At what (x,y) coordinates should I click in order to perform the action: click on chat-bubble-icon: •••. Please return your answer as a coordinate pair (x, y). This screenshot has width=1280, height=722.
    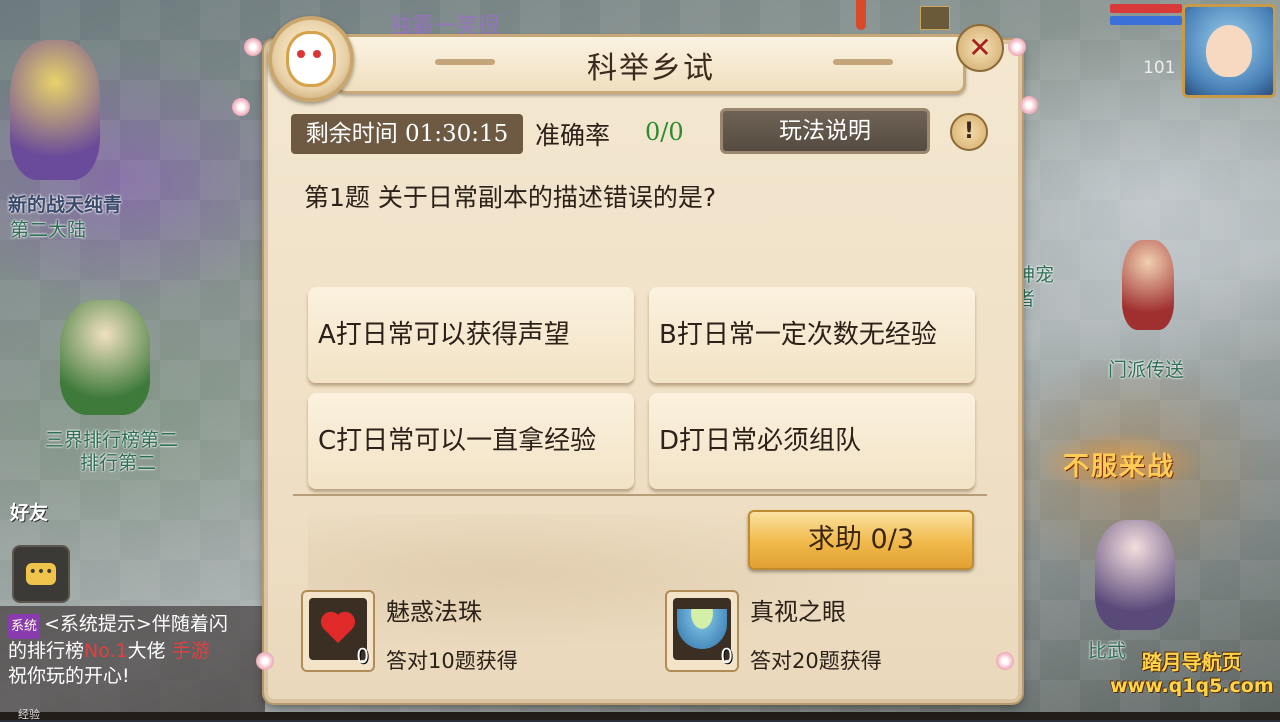
    Looking at the image, I should click on (41, 574).